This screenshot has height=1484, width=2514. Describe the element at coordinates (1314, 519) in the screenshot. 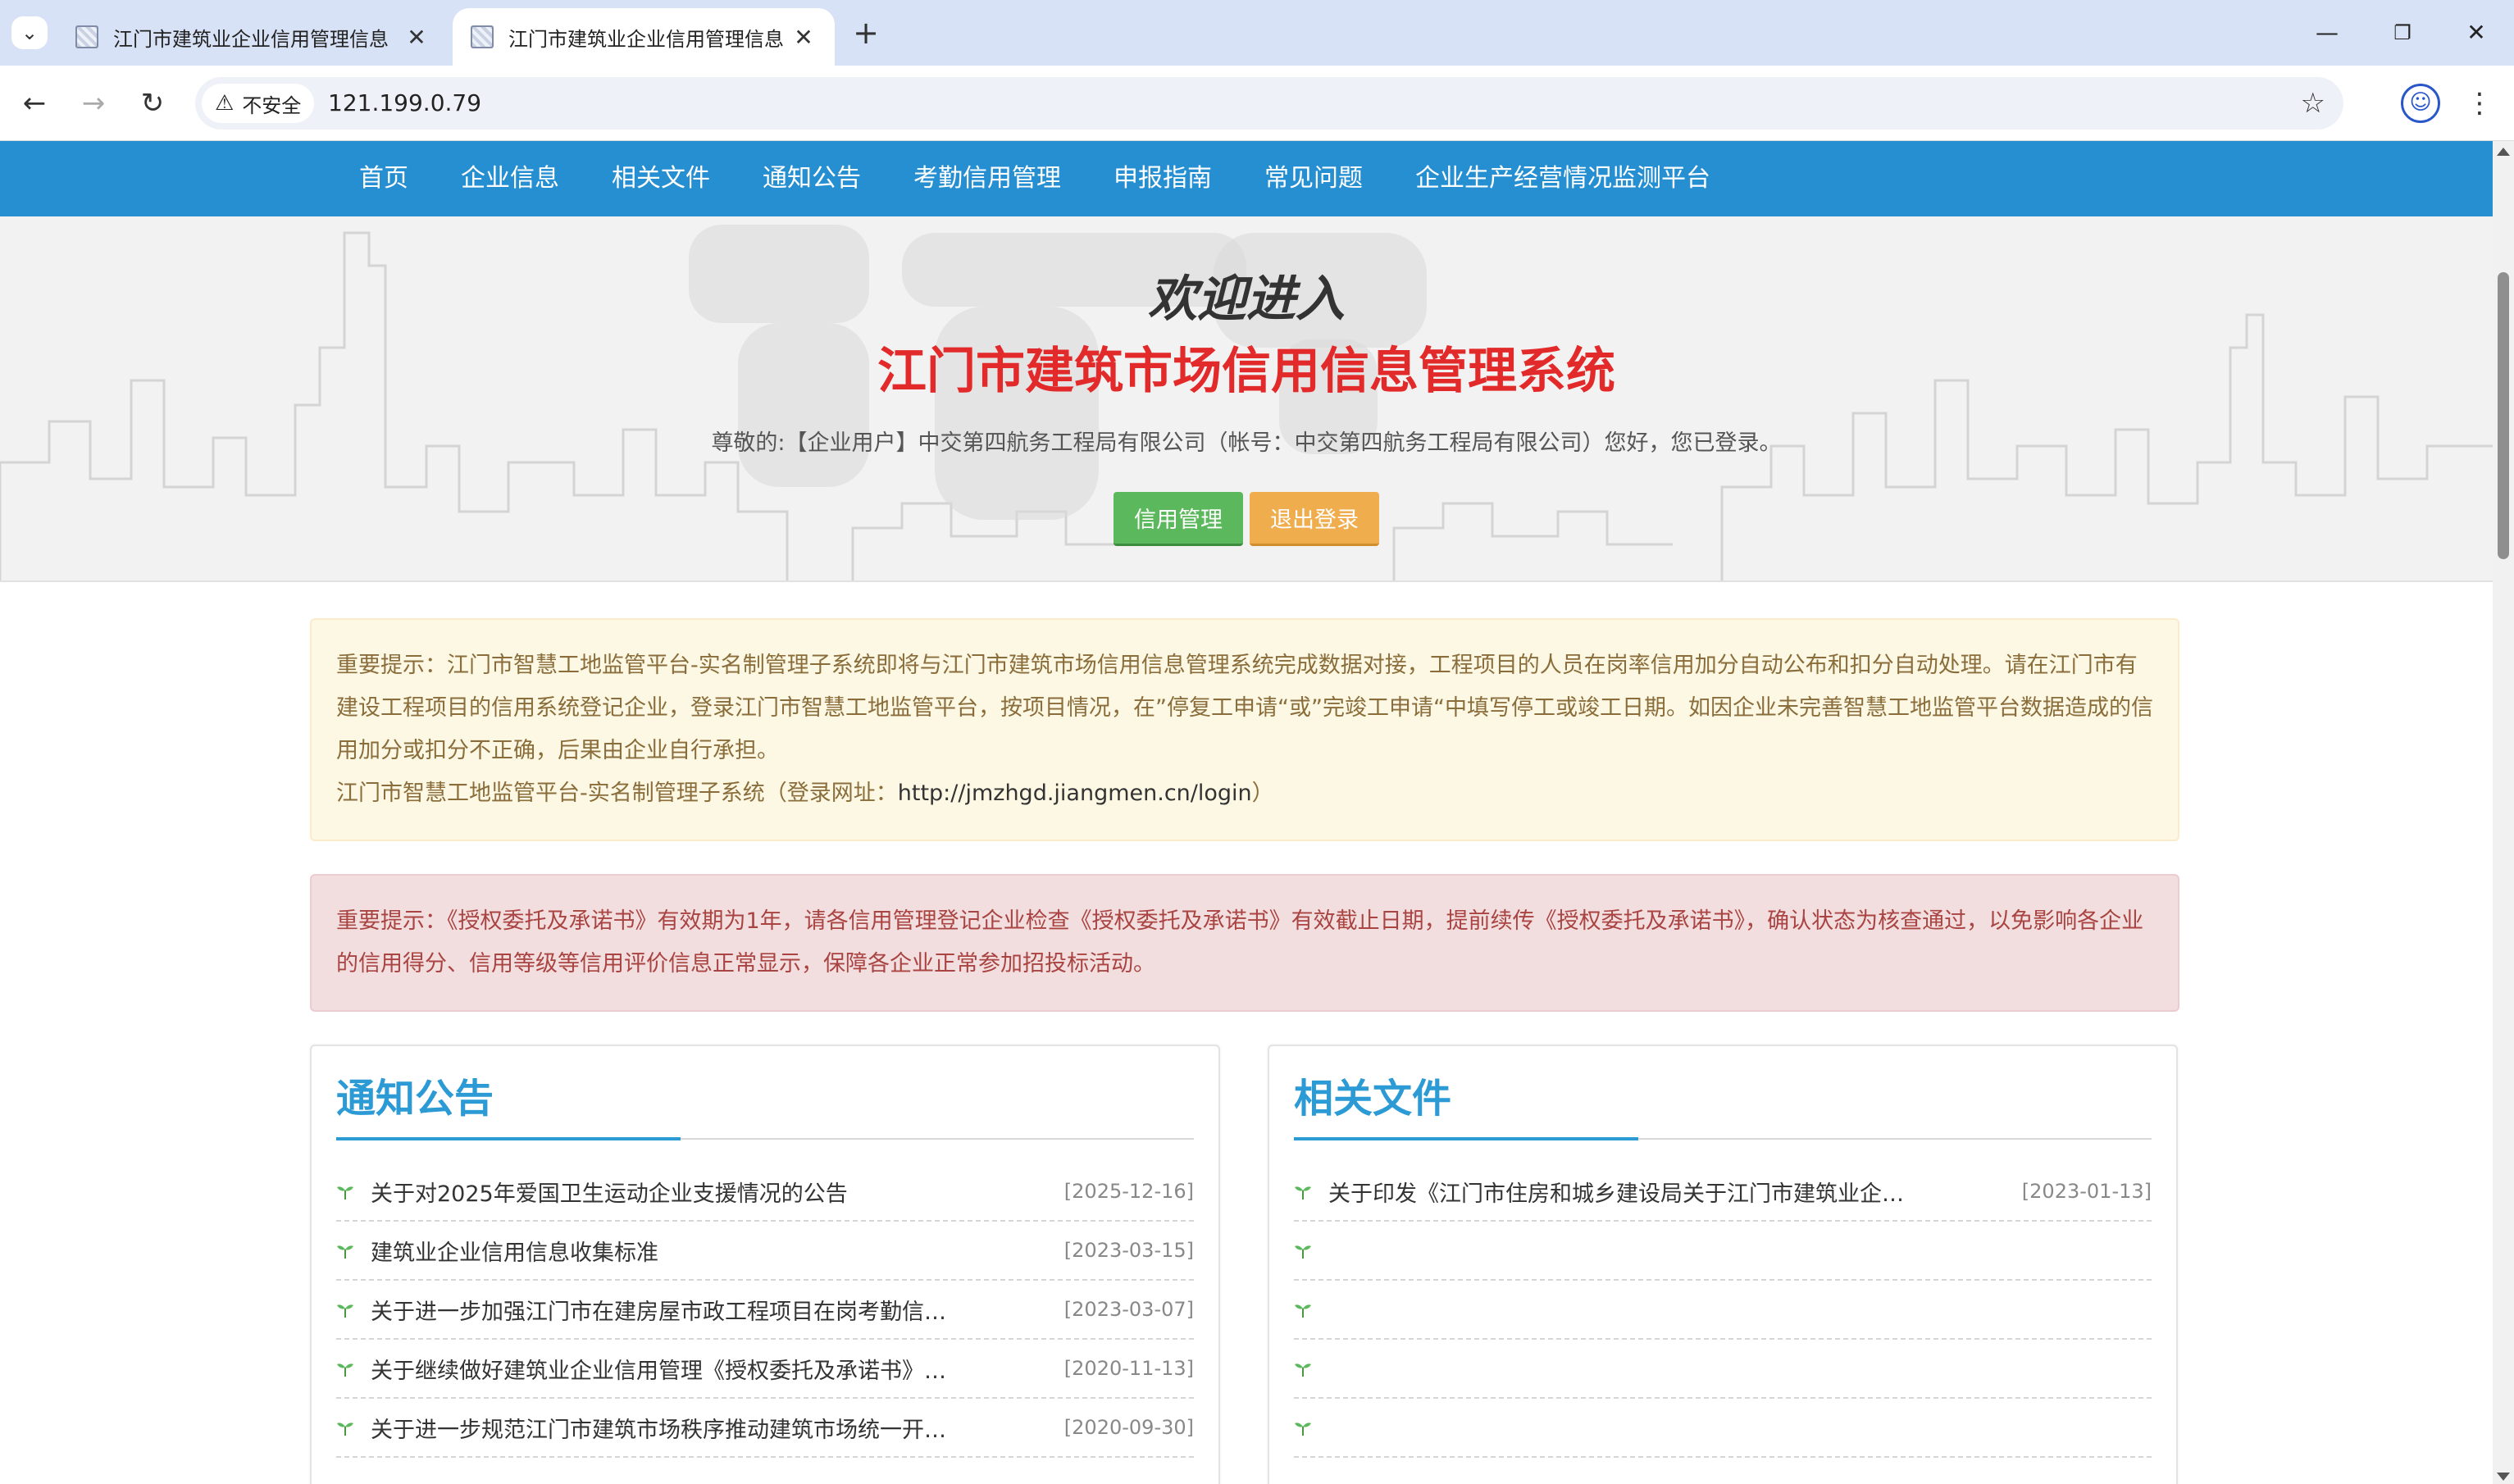

I see `logout-button: 退出登录` at that location.